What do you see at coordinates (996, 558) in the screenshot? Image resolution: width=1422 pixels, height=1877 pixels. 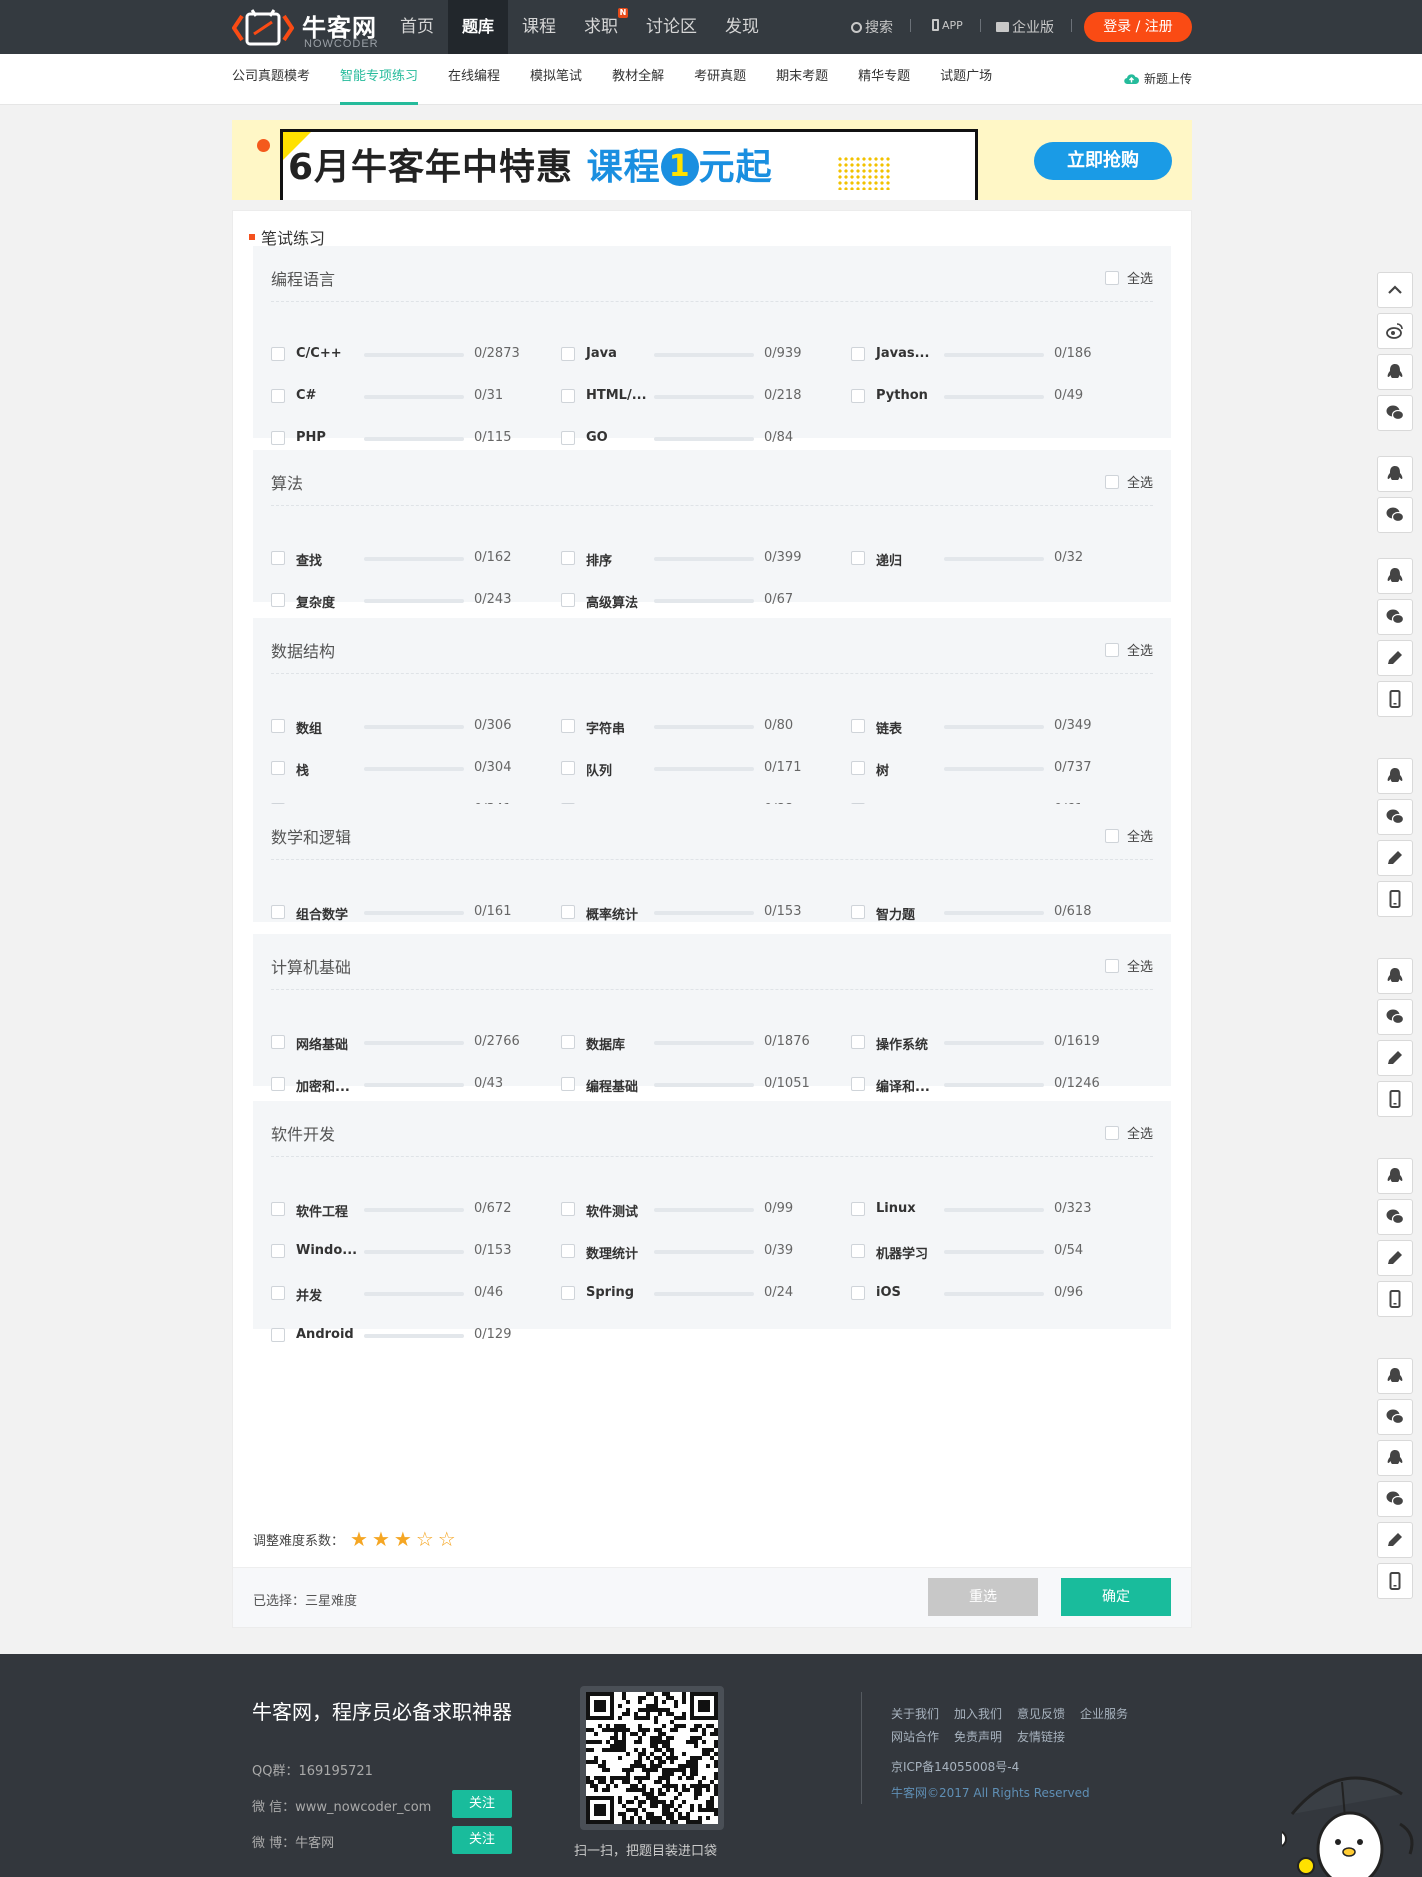 I see `topic-item: 递归 0/32` at bounding box center [996, 558].